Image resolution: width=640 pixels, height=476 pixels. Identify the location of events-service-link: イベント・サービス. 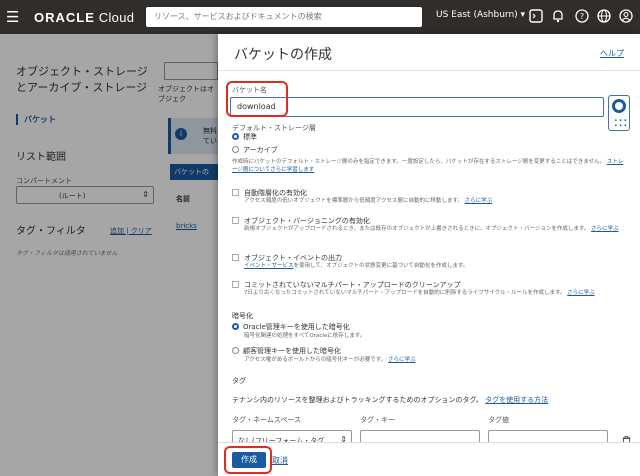
(269, 266).